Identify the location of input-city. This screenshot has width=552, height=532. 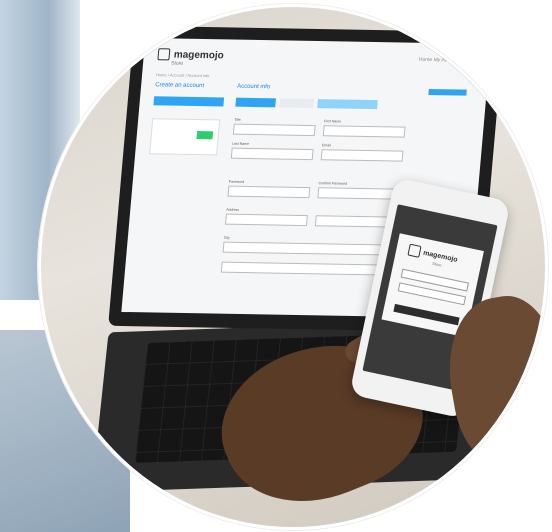
(309, 248).